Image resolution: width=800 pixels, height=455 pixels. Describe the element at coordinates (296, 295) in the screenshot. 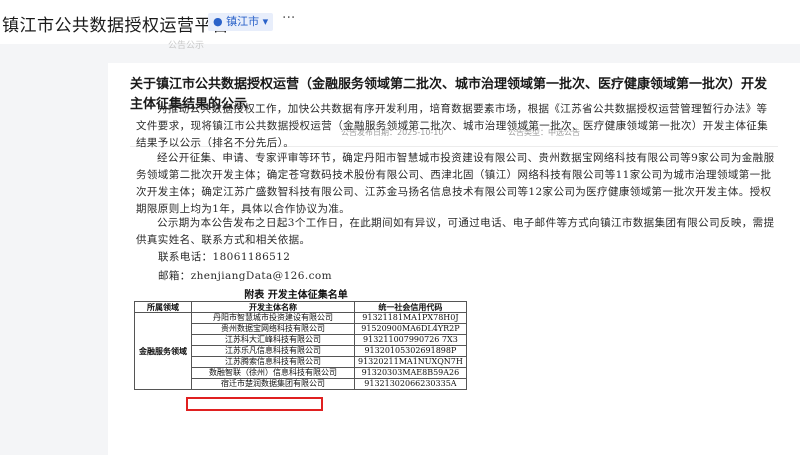

I see `annex-title: 附表 开发主体征集名单` at that location.